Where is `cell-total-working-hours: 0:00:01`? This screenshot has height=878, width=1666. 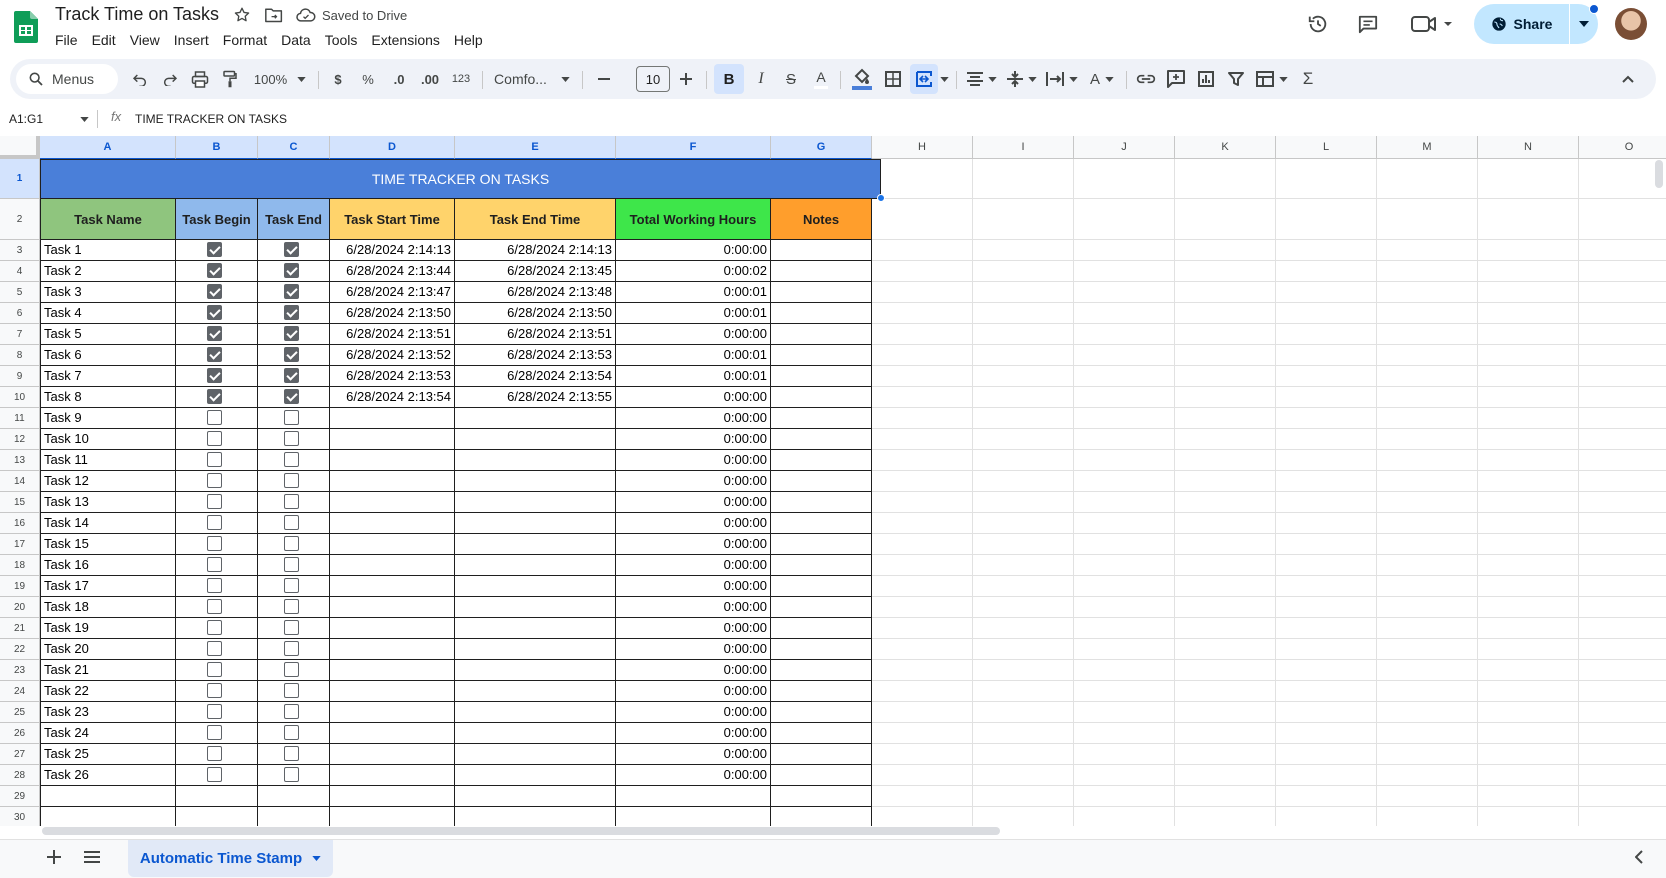 cell-total-working-hours: 0:00:01 is located at coordinates (693, 376).